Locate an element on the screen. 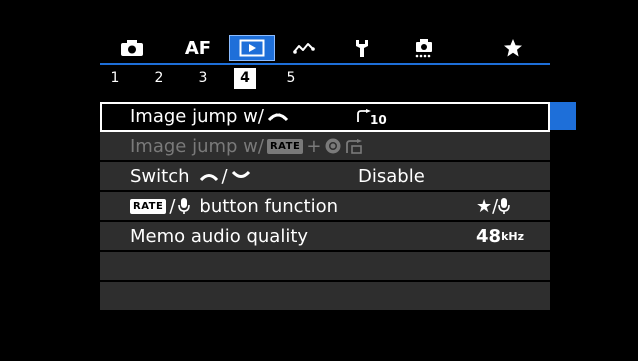 The width and height of the screenshot is (638, 361). custom-functions-tab-icon is located at coordinates (424, 48).